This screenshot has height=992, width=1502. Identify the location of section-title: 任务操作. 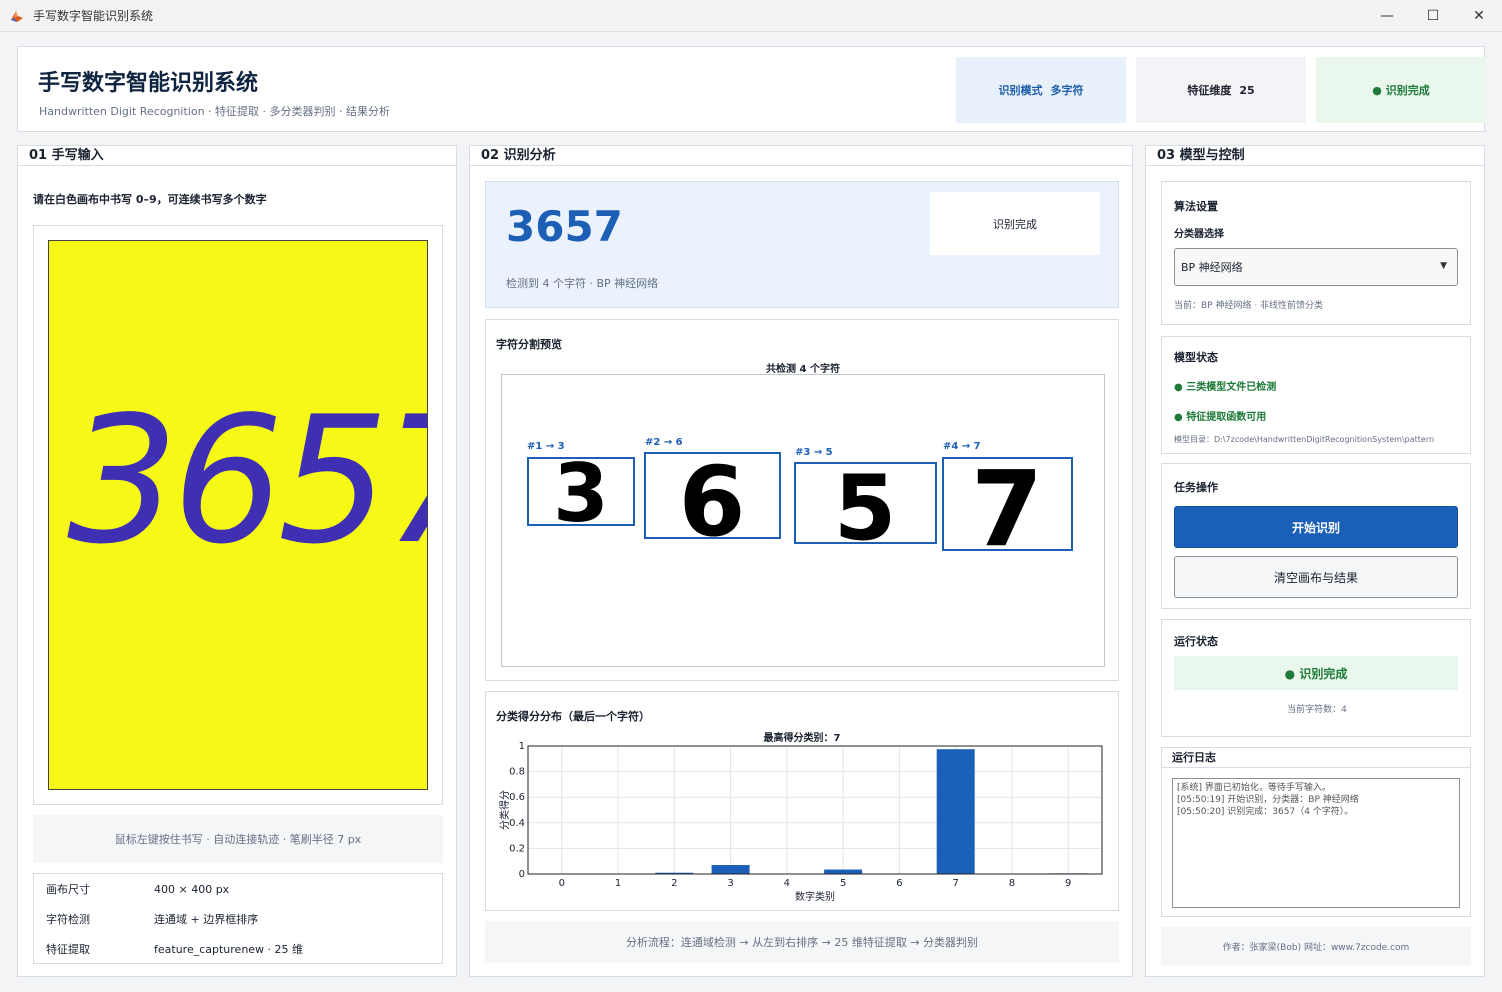
(1196, 487).